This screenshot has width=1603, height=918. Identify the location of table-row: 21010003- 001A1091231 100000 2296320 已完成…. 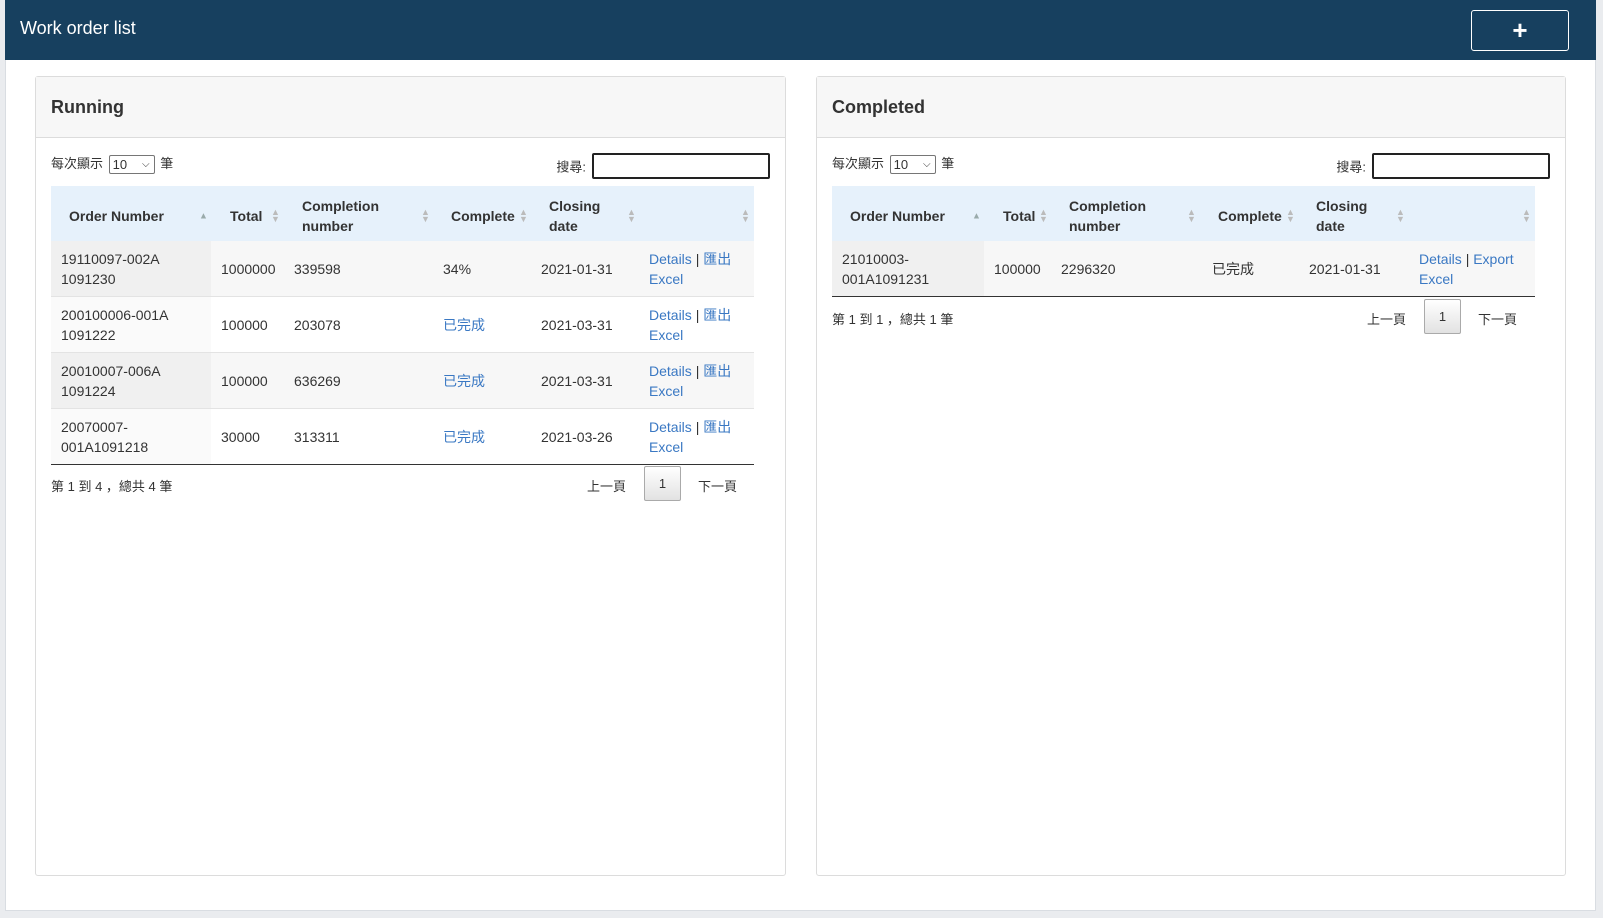
(1183, 269).